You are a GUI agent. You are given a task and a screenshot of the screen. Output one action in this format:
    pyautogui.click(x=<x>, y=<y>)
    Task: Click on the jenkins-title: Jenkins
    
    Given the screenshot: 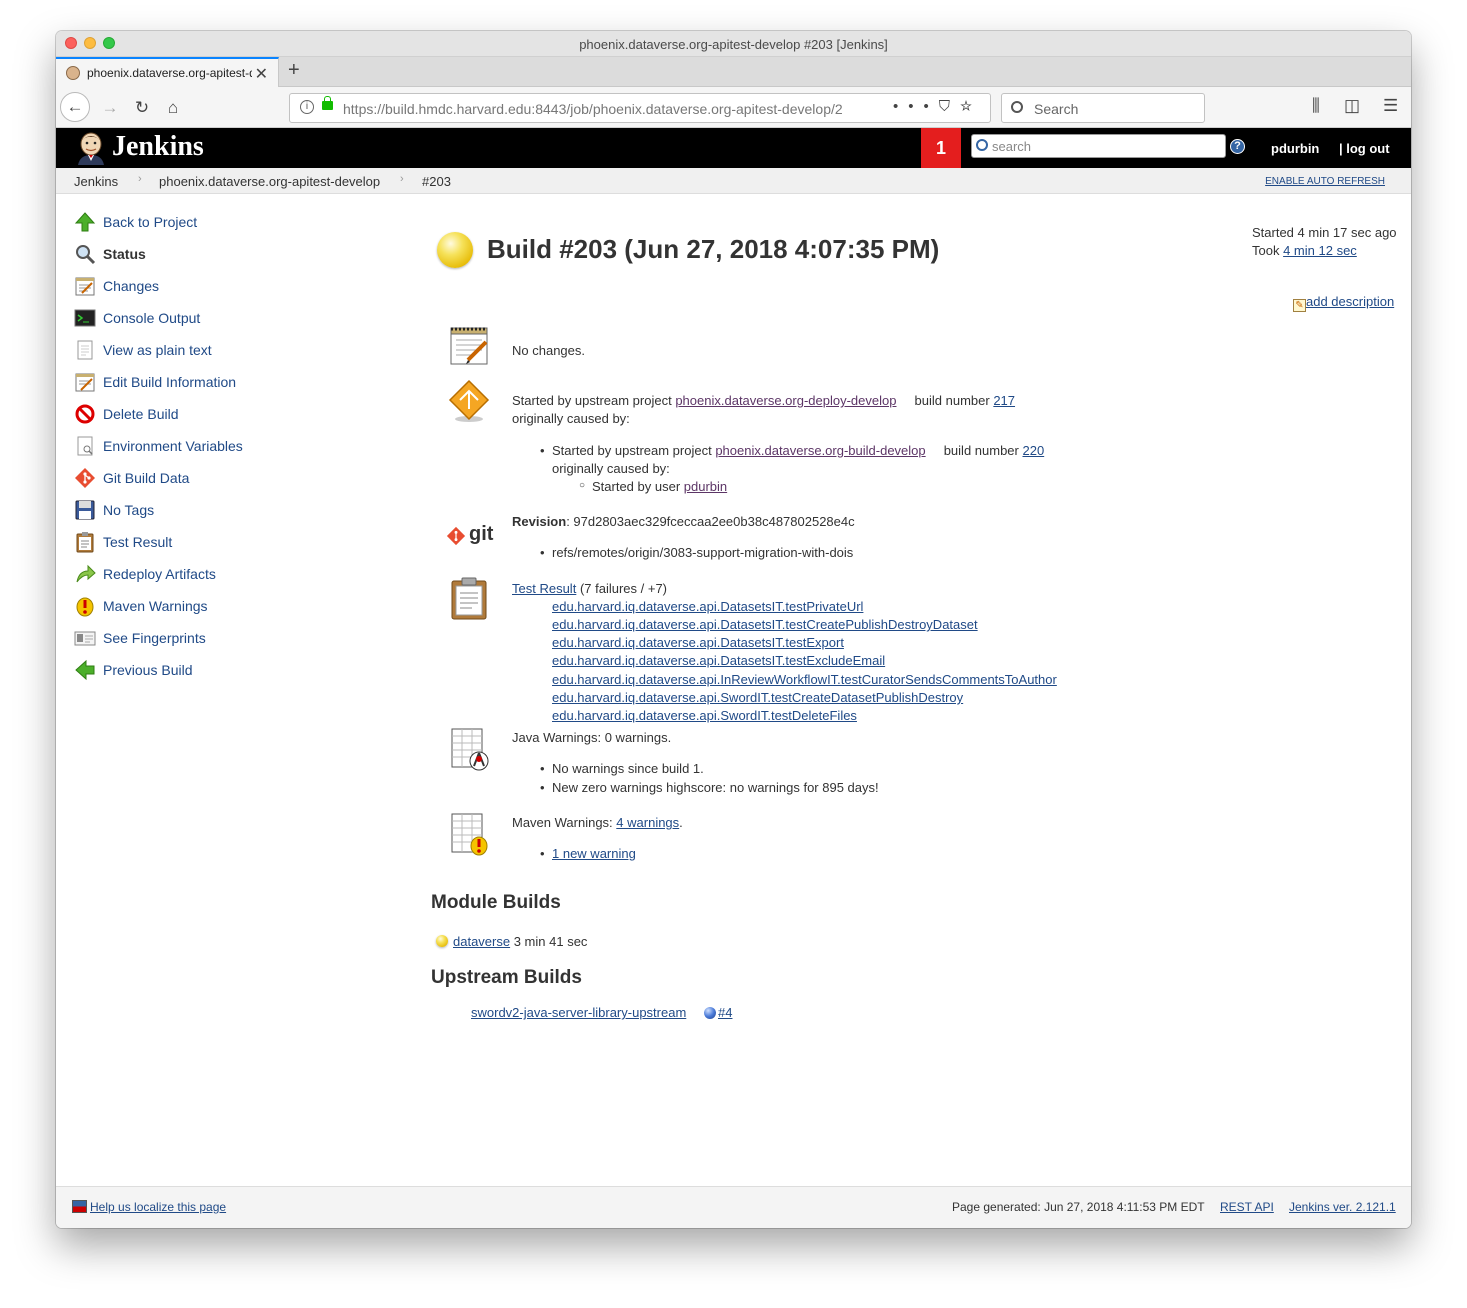 What is the action you would take?
    pyautogui.click(x=158, y=147)
    